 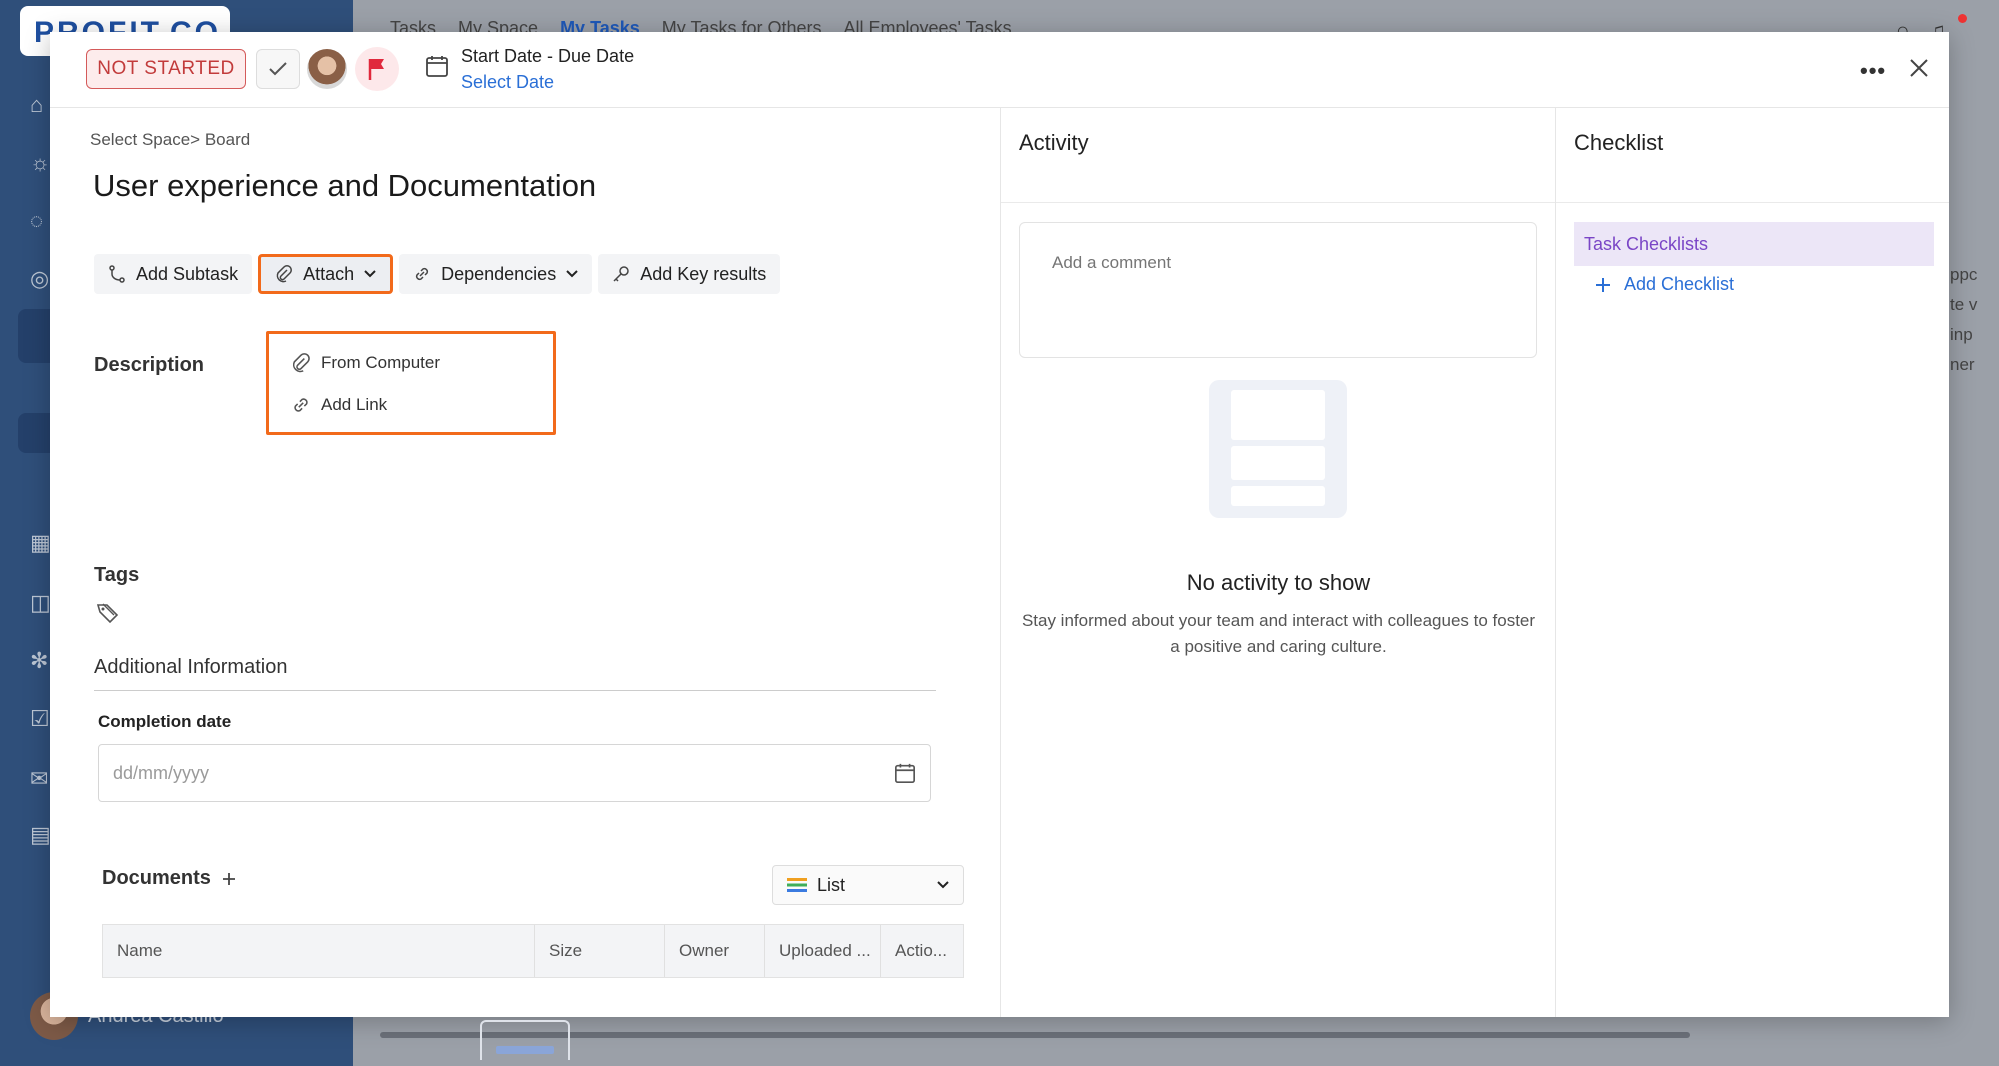 I want to click on view-mode-label: List, so click(x=831, y=884).